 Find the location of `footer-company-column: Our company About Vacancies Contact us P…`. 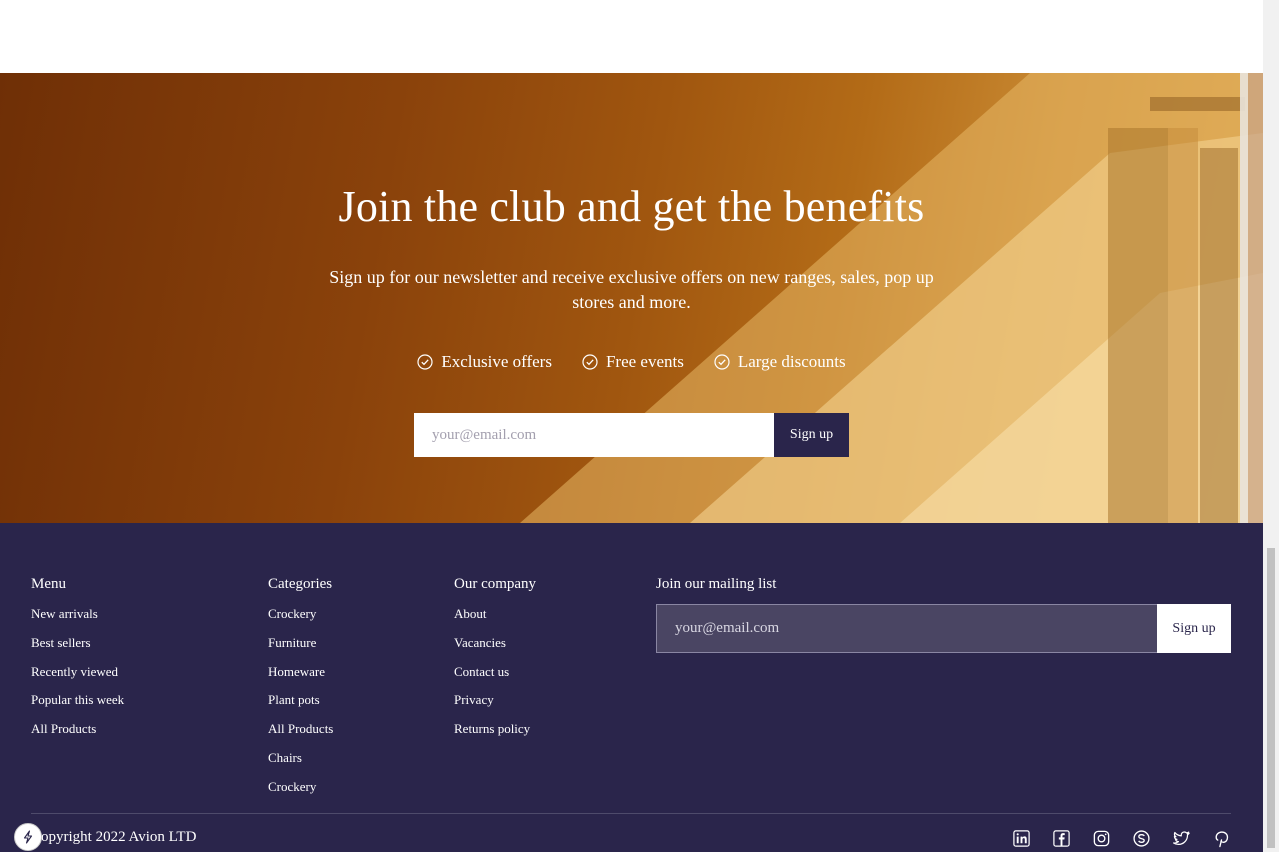

footer-company-column: Our company About Vacancies Contact us P… is located at coordinates (495, 662).